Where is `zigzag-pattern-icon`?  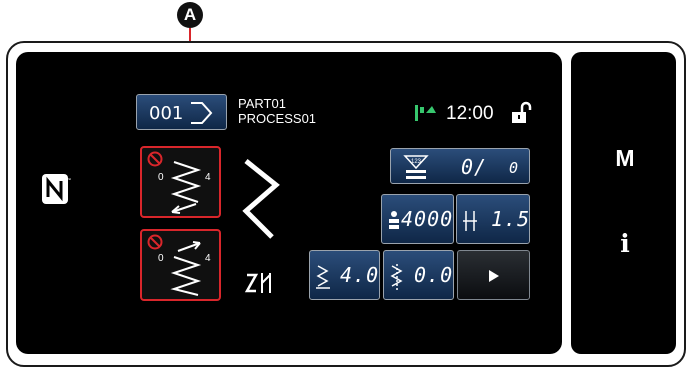
zigzag-pattern-icon is located at coordinates (261, 199).